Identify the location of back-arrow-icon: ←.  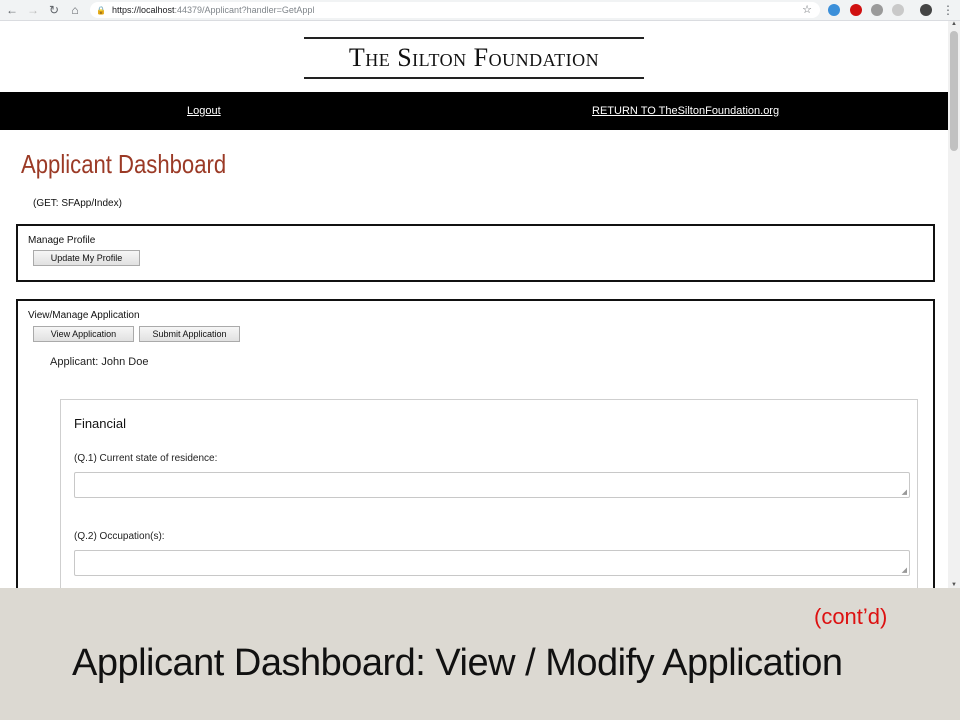
(12, 10).